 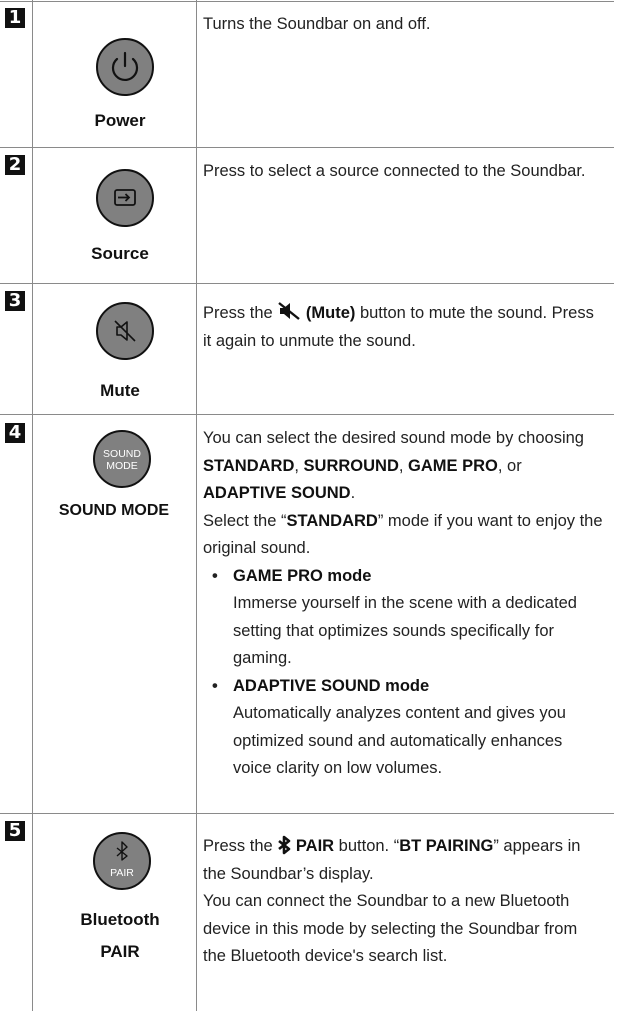 I want to click on bullet-title: GAME PRO mode, so click(x=302, y=575).